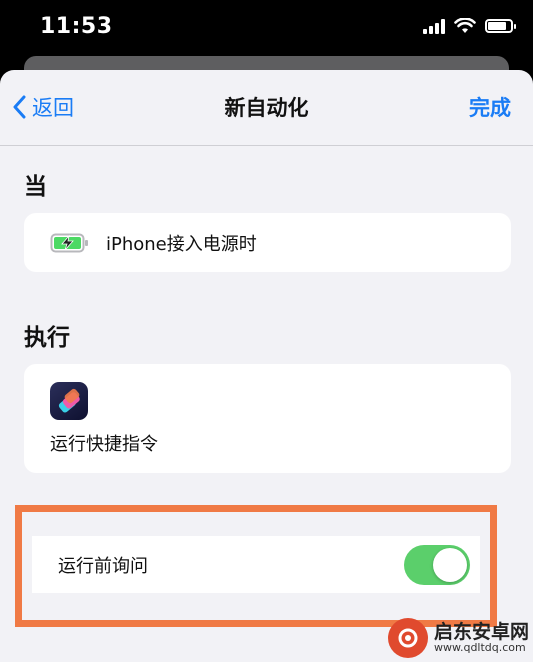 The height and width of the screenshot is (662, 533). What do you see at coordinates (104, 444) in the screenshot?
I see `action-label: 运行快捷指令` at bounding box center [104, 444].